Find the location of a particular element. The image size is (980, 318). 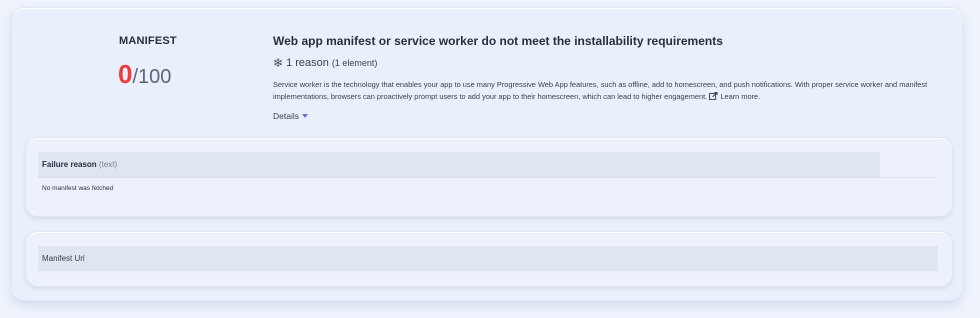

reason-elements: (1 element) is located at coordinates (354, 63).